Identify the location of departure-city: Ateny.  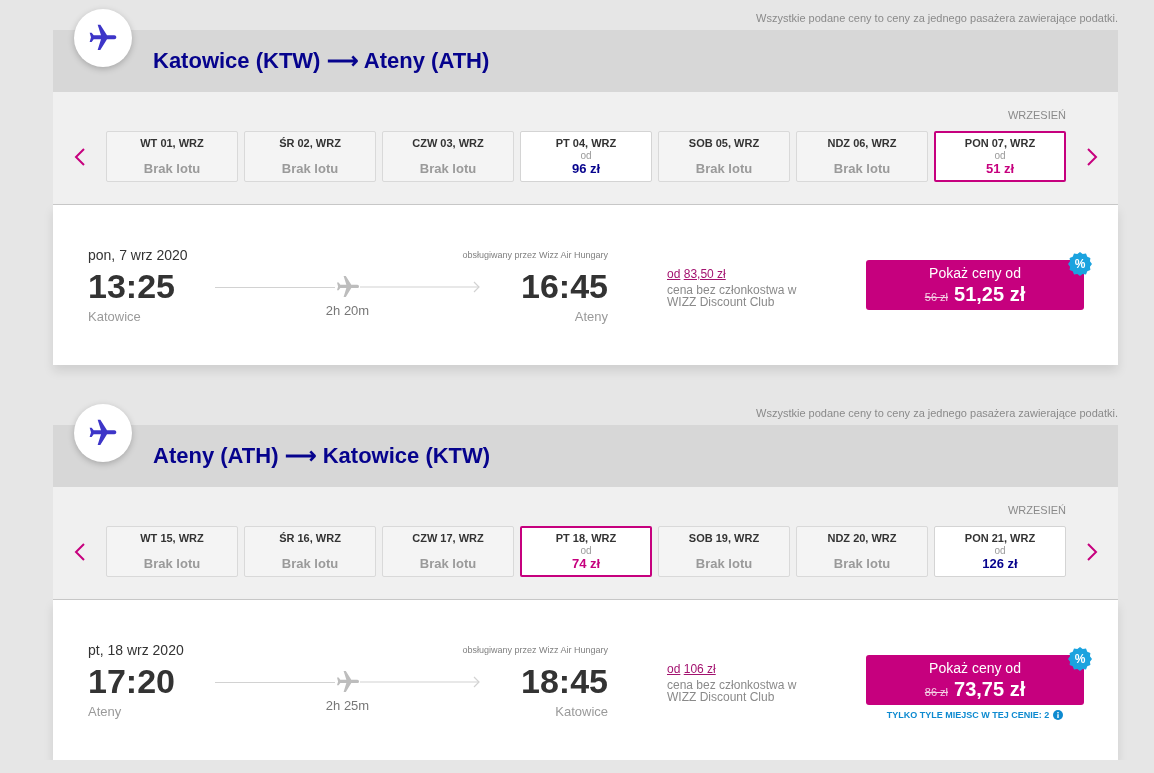
(105, 712).